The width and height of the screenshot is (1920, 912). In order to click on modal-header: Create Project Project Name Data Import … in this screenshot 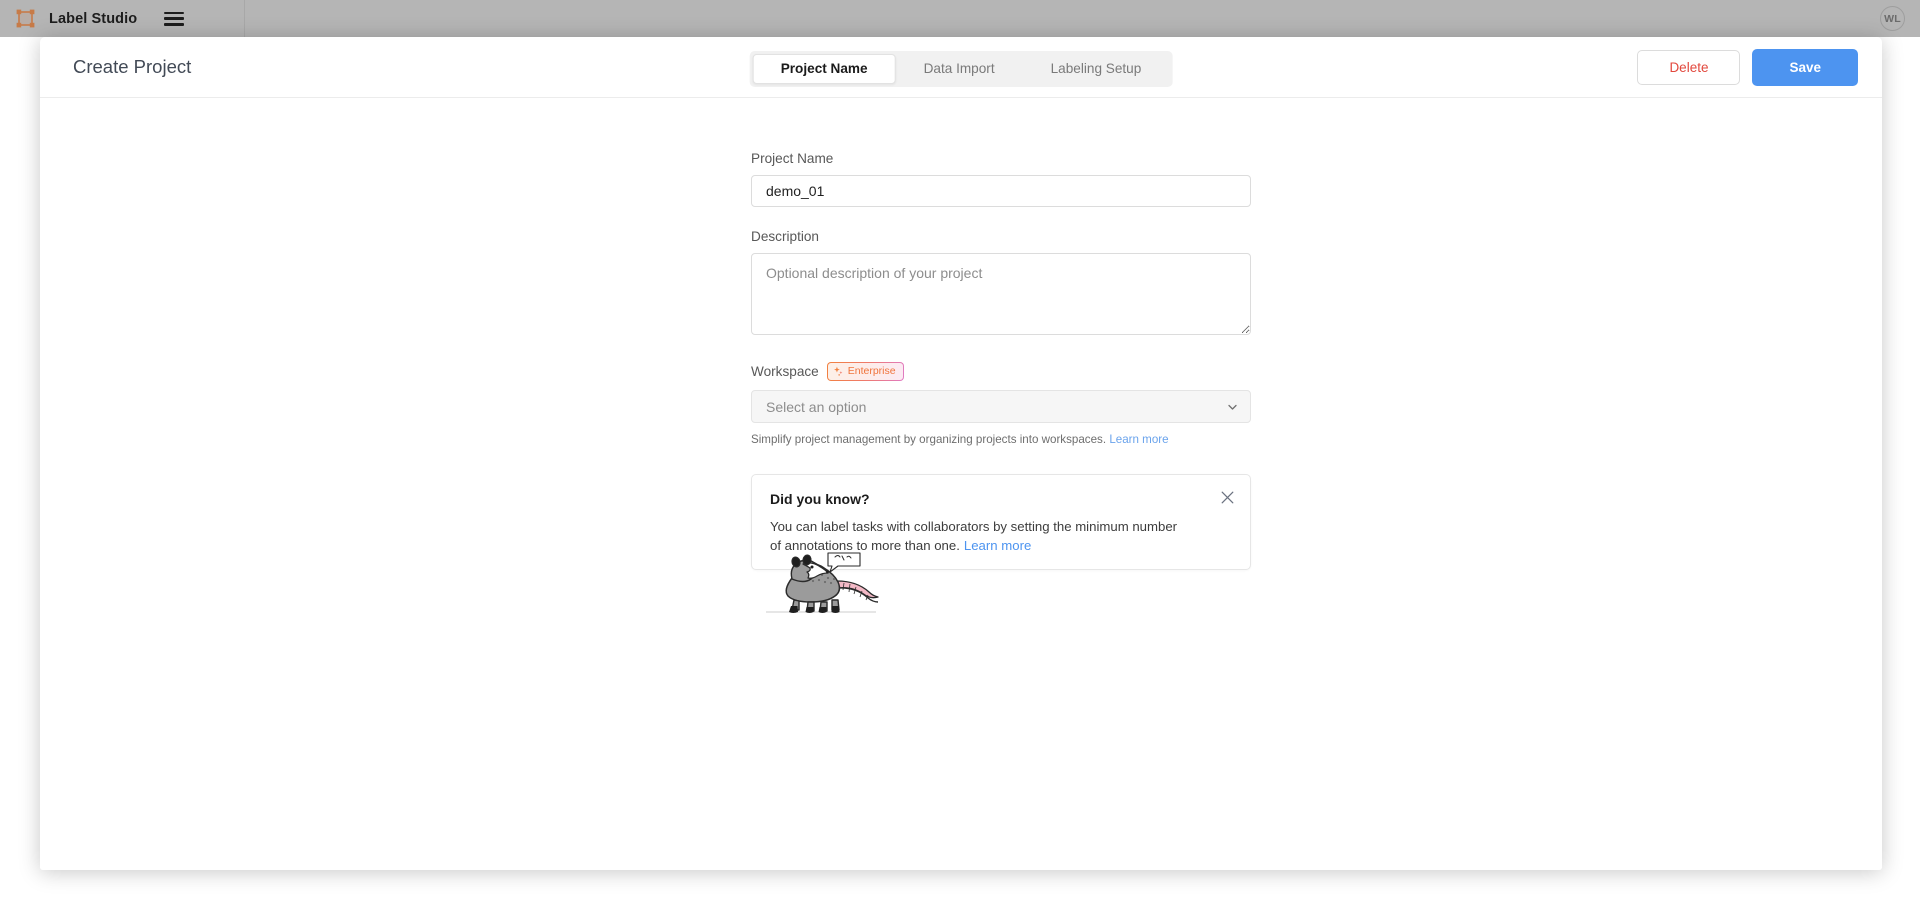, I will do `click(961, 67)`.